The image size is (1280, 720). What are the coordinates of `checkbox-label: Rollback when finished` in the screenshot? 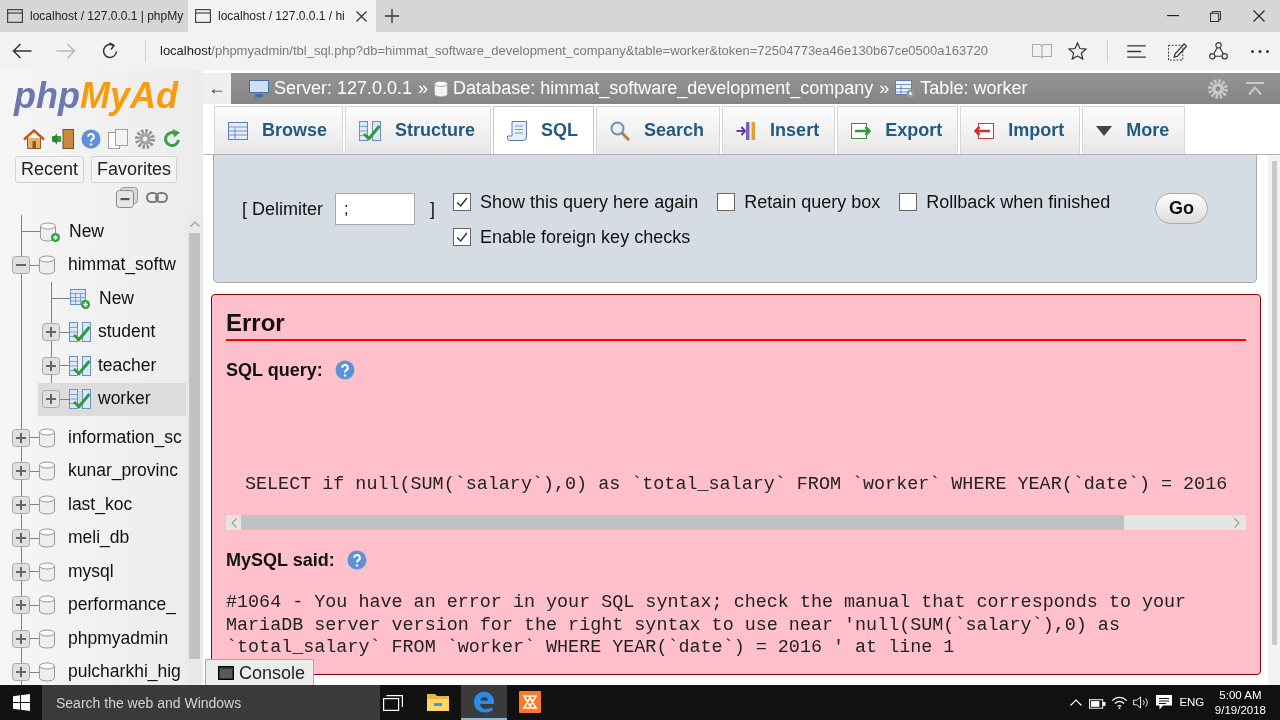 It's located at (1018, 202).